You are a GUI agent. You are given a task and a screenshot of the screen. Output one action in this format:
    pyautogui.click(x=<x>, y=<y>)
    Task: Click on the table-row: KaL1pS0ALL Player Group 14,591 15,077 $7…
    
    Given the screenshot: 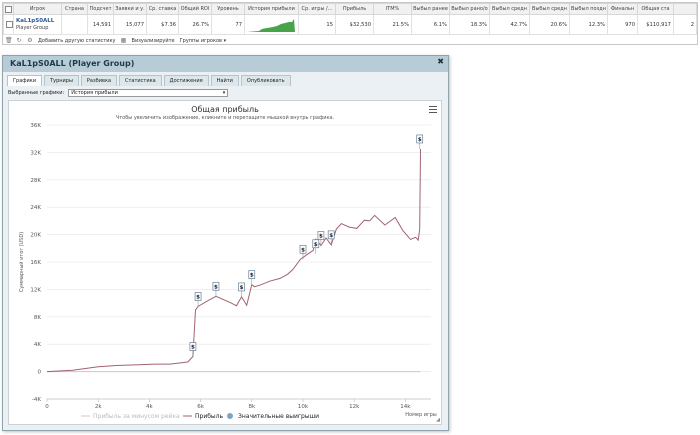 What is the action you would take?
    pyautogui.click(x=350, y=24)
    